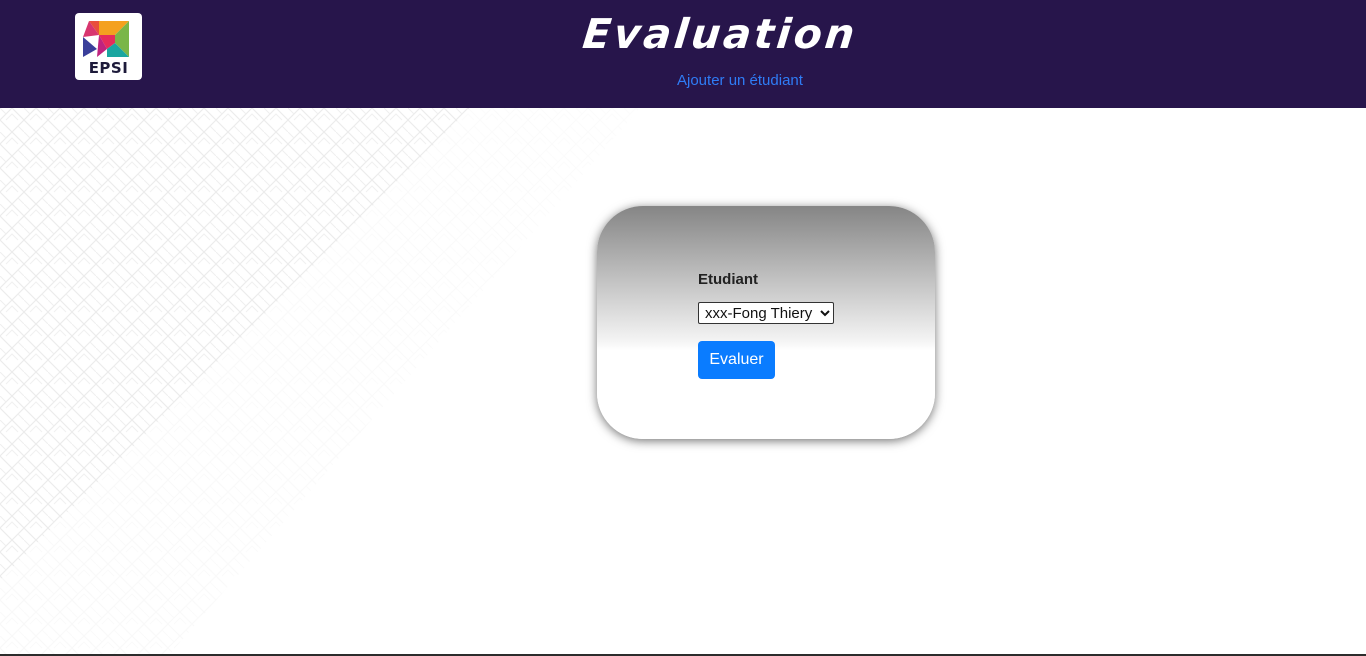 The width and height of the screenshot is (1366, 656). Describe the element at coordinates (740, 80) in the screenshot. I see `add-student-link: Ajouter un étudiant` at that location.